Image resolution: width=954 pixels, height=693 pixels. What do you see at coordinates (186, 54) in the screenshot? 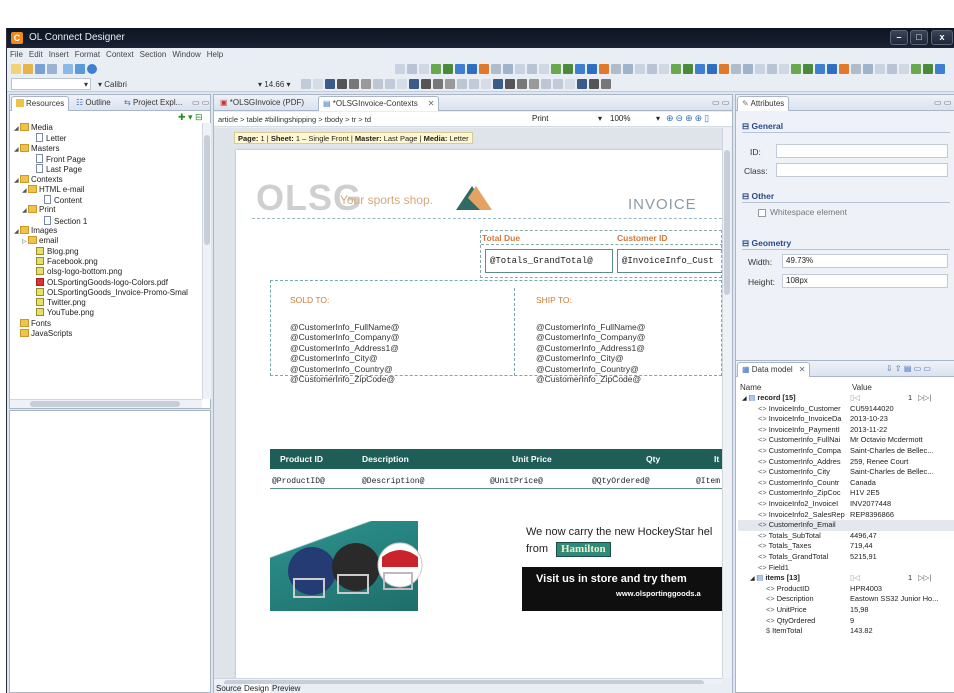
I see `menu-window: Window` at bounding box center [186, 54].